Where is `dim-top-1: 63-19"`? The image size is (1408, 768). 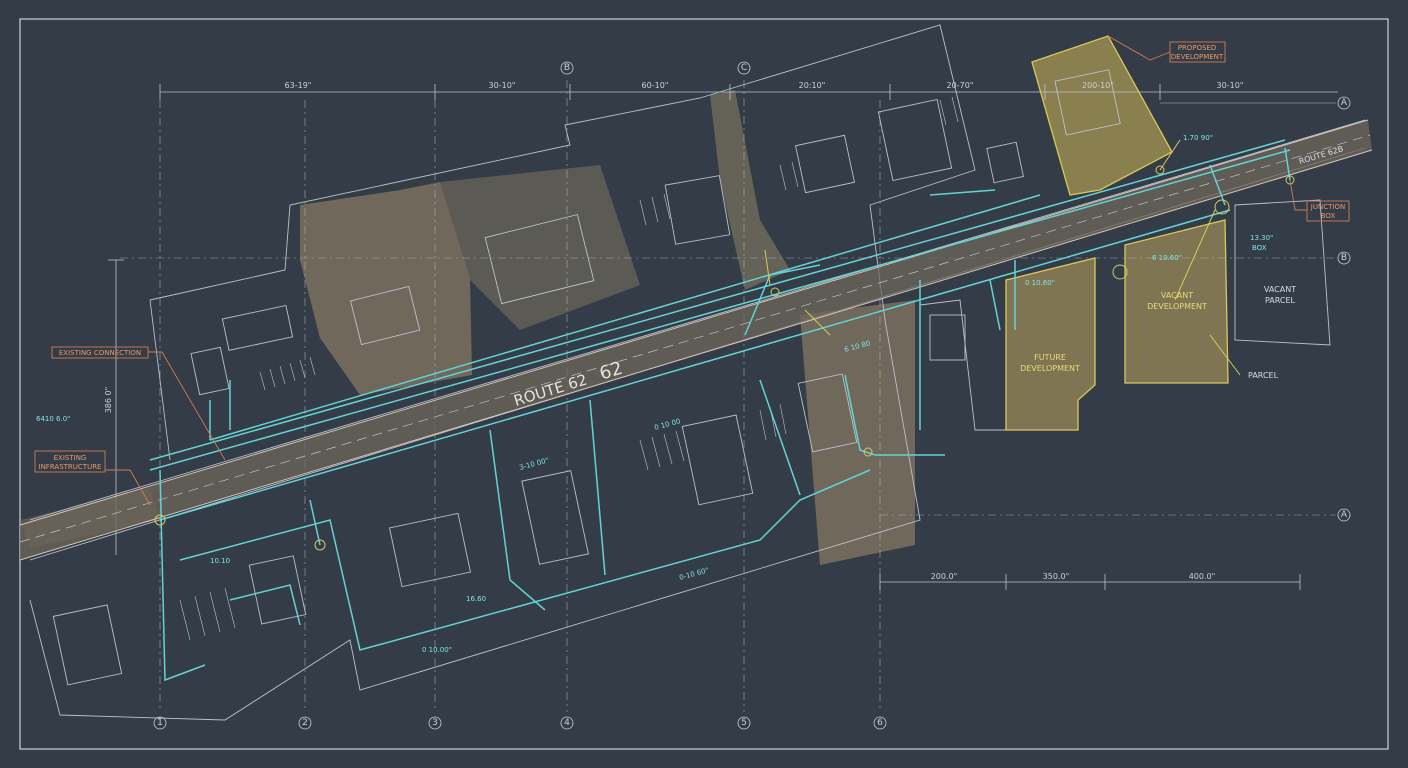
dim-top-1: 63-19" is located at coordinates (298, 85).